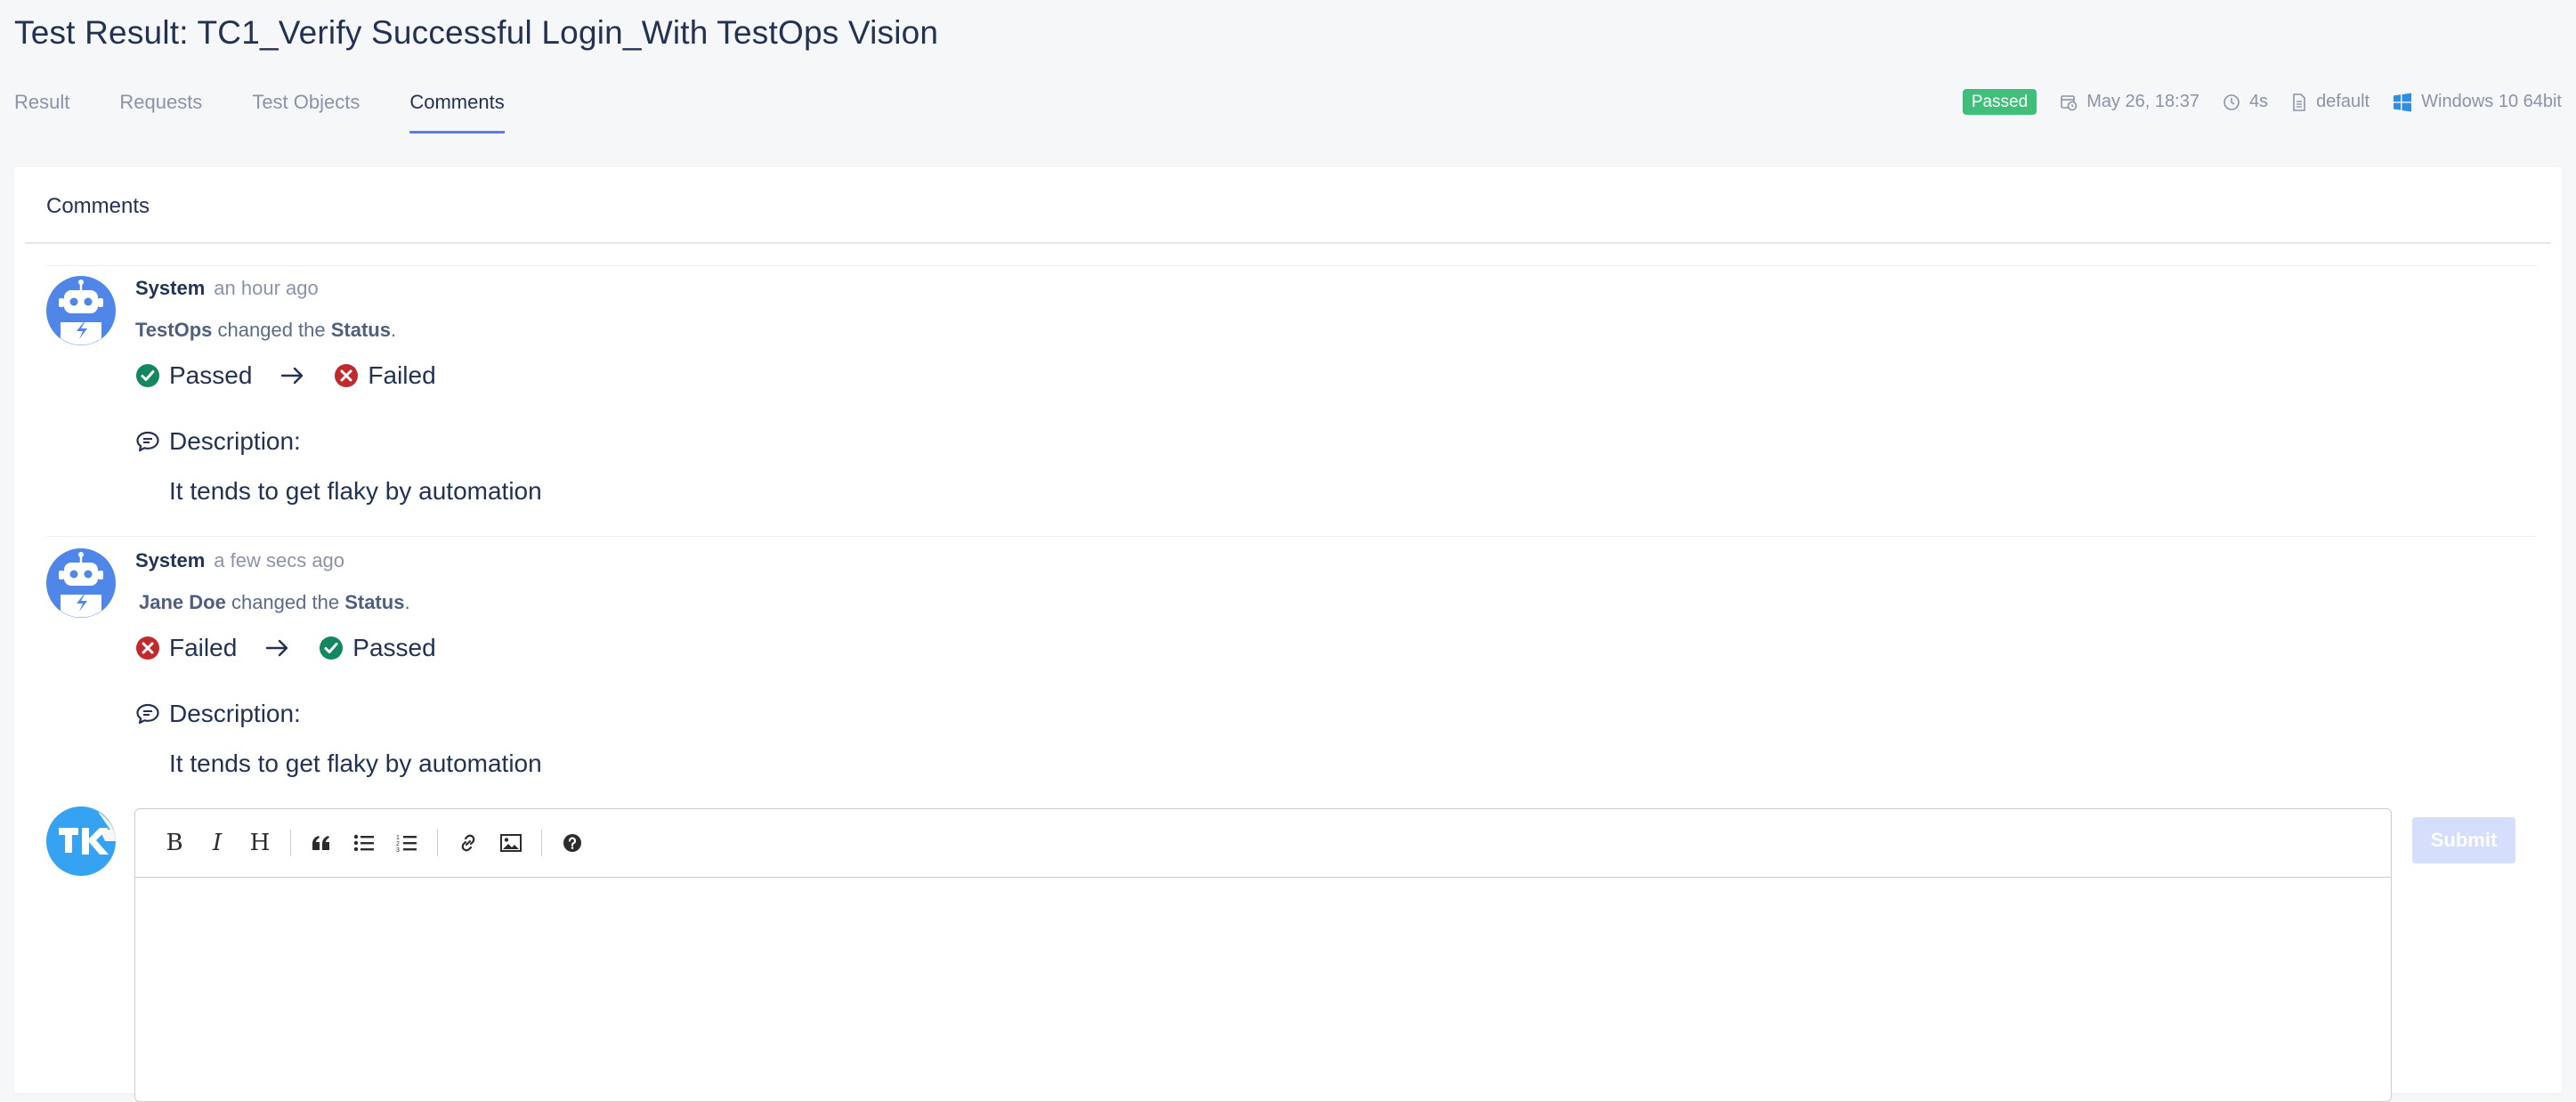  What do you see at coordinates (1336, 602) in the screenshot?
I see `comment-change-text: Jane Doe changed the Status.` at bounding box center [1336, 602].